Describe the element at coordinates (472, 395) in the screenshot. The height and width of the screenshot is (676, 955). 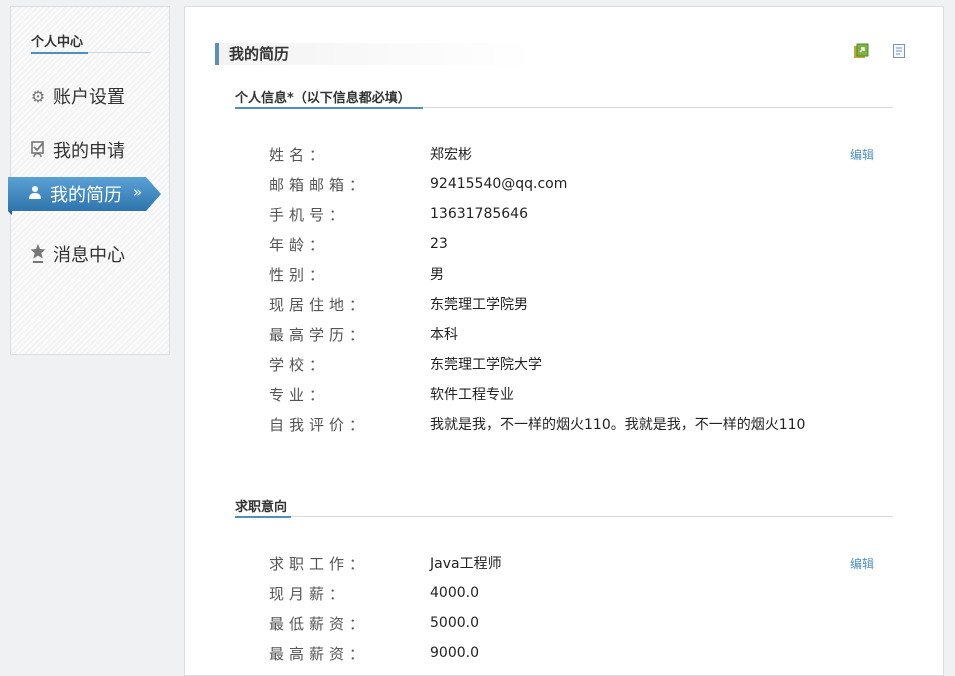
I see `field-value: 软件工程专业` at that location.